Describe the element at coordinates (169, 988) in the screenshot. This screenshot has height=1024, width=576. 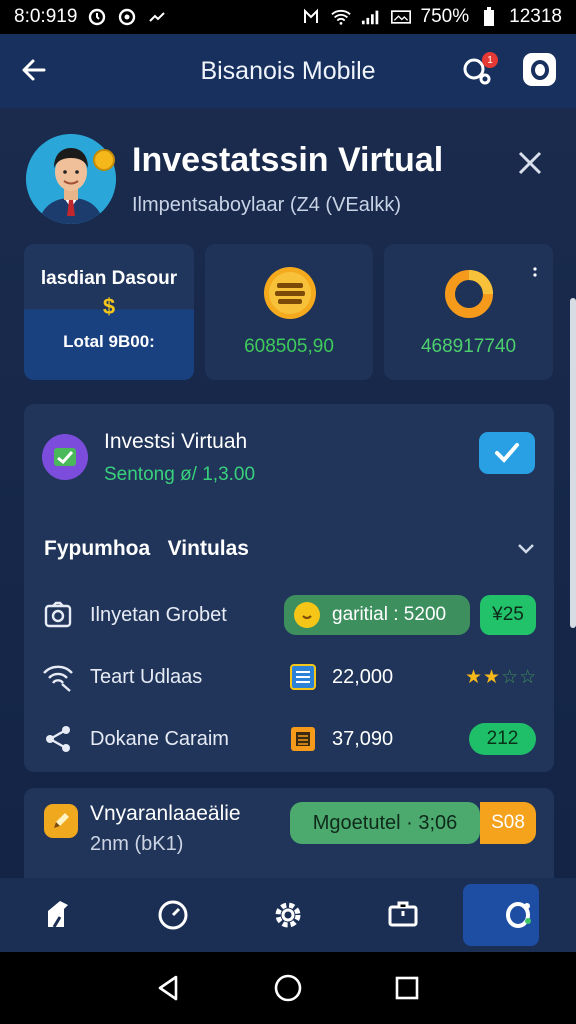
I see `back-triangle-icon` at that location.